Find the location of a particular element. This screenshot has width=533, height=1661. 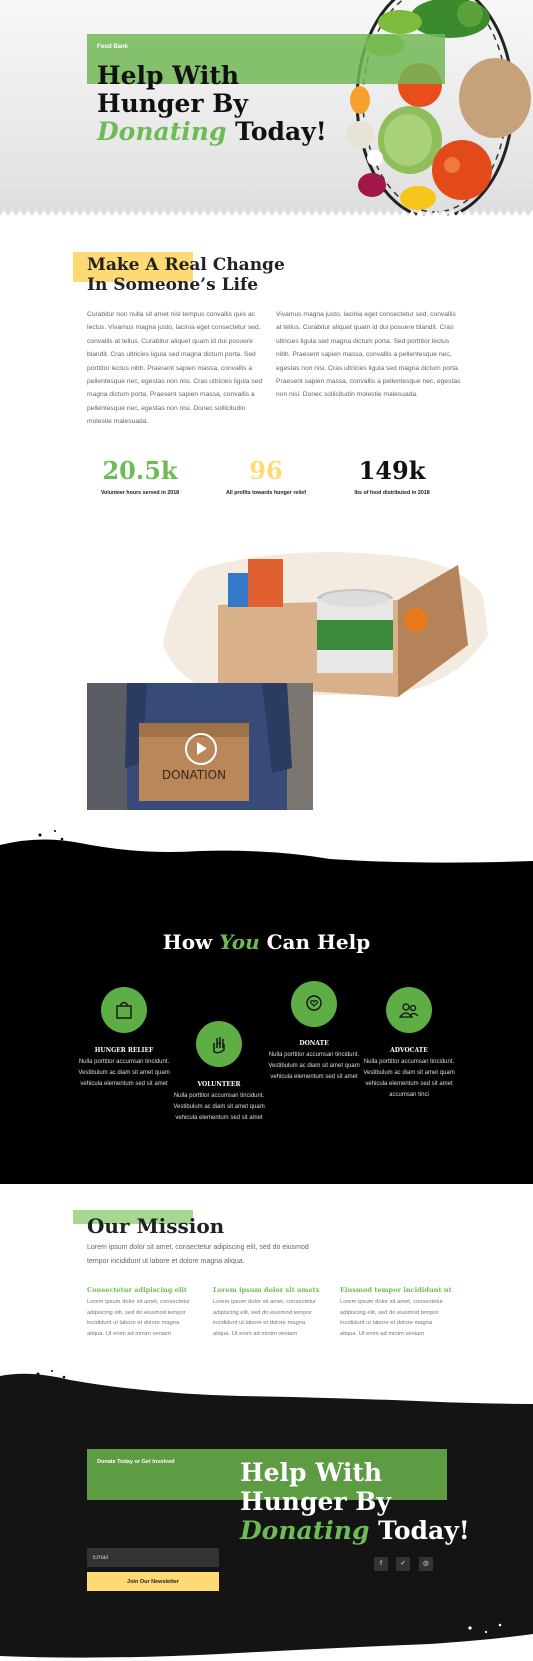

help-item-title: DONATE is located at coordinates (314, 1043).